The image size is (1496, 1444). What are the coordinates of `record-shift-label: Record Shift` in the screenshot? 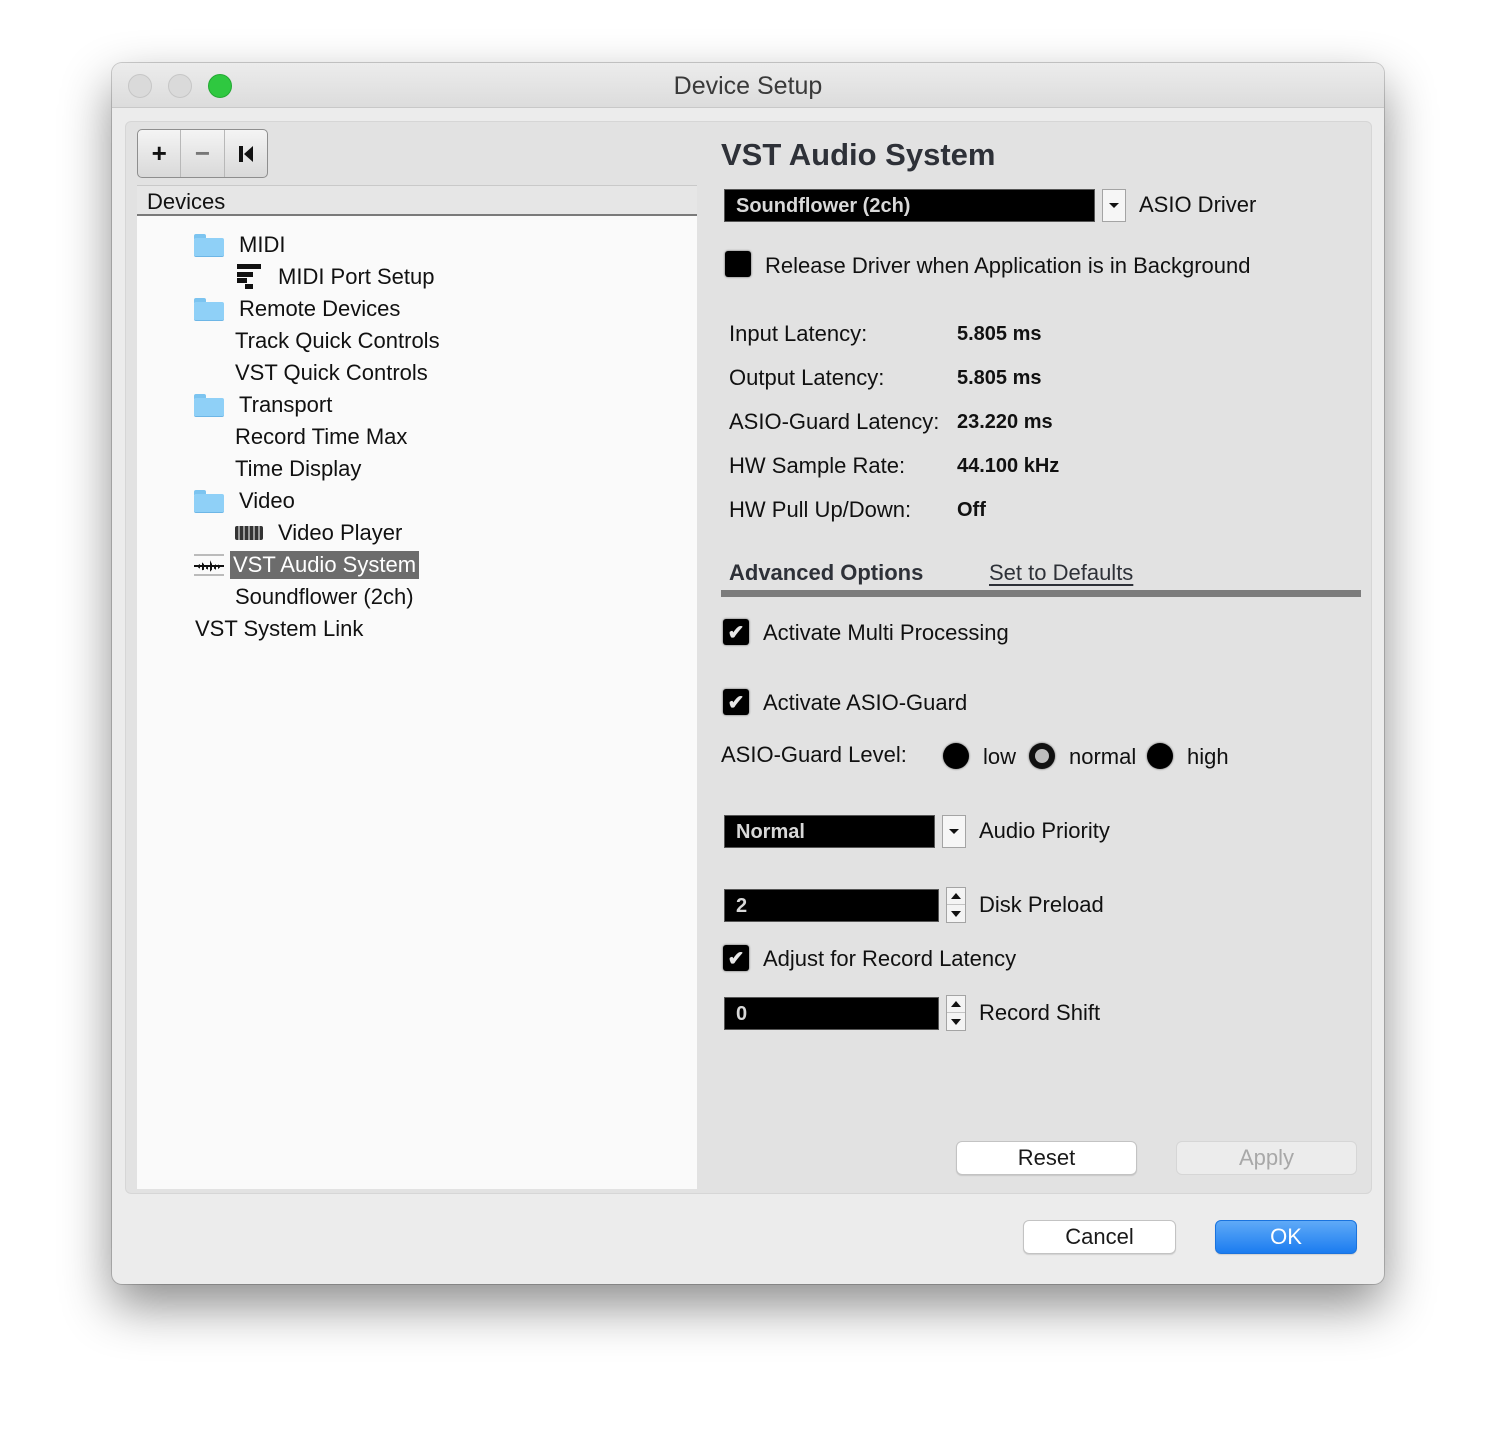 It's located at (1040, 1012).